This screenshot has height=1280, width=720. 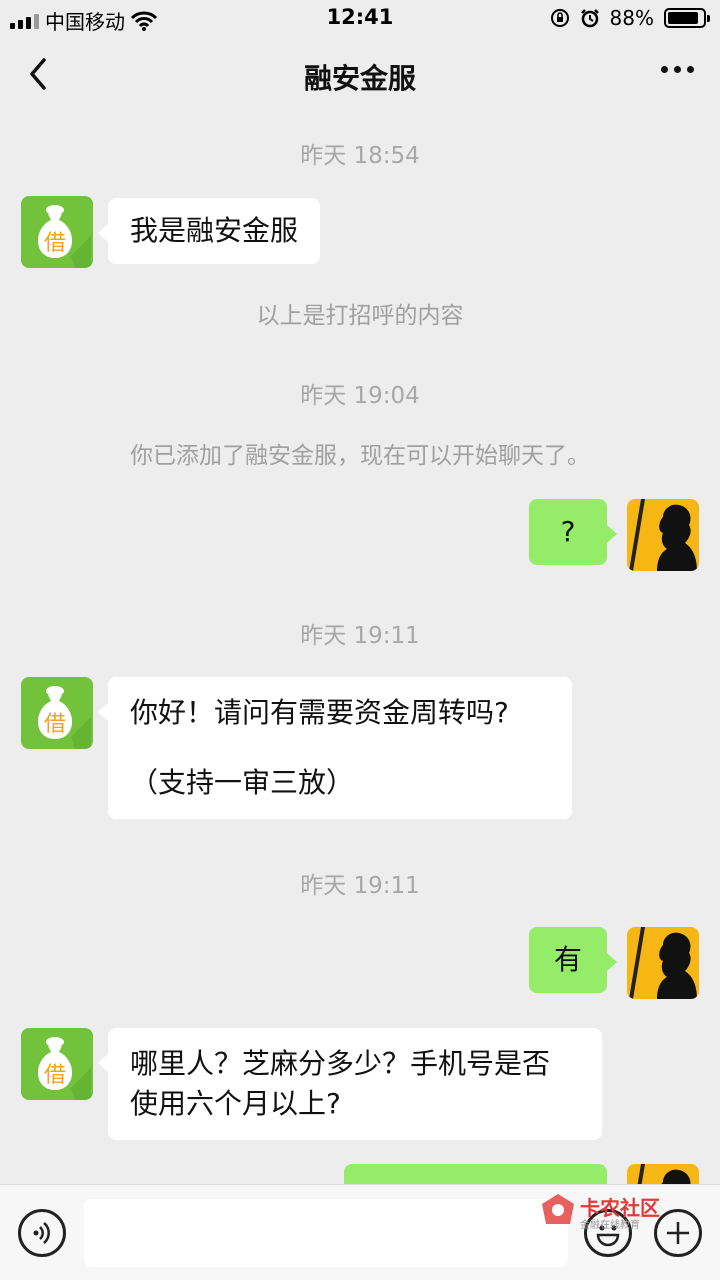 I want to click on message-text: 哪里人？芝麻分多少？手机号是否, so click(x=340, y=1063).